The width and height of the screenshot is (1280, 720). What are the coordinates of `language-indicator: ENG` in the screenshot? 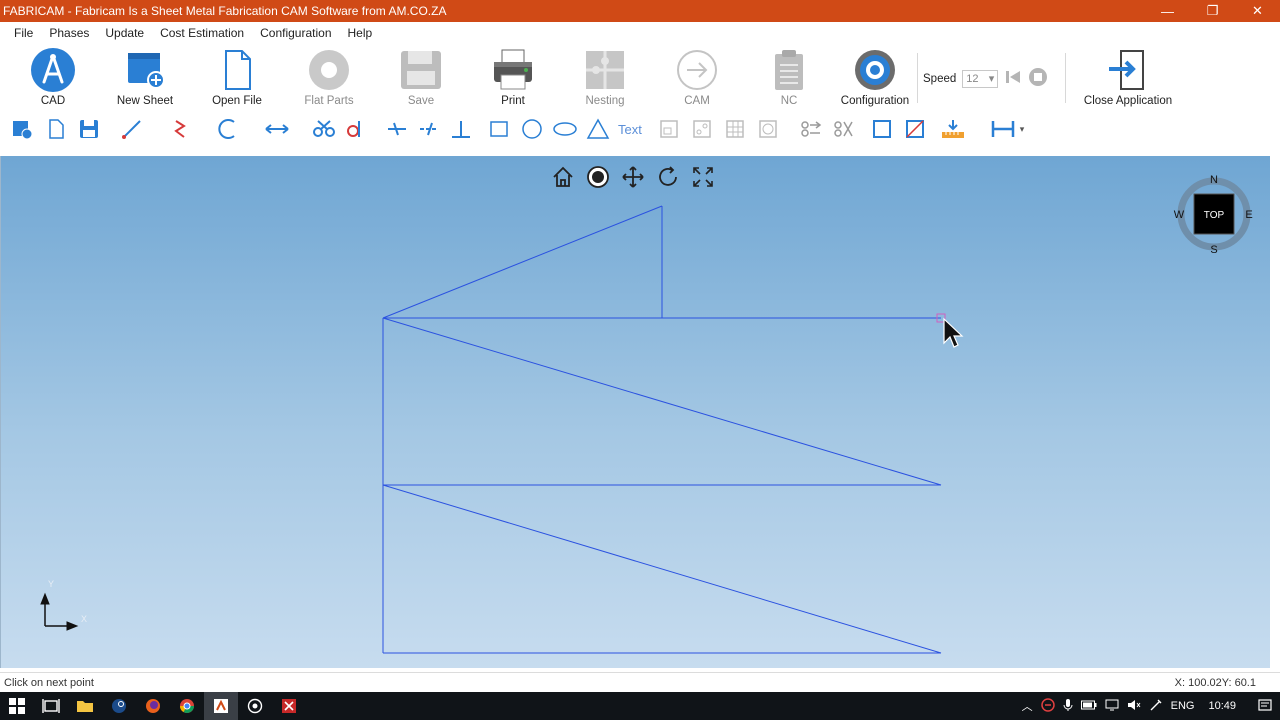 It's located at (1183, 706).